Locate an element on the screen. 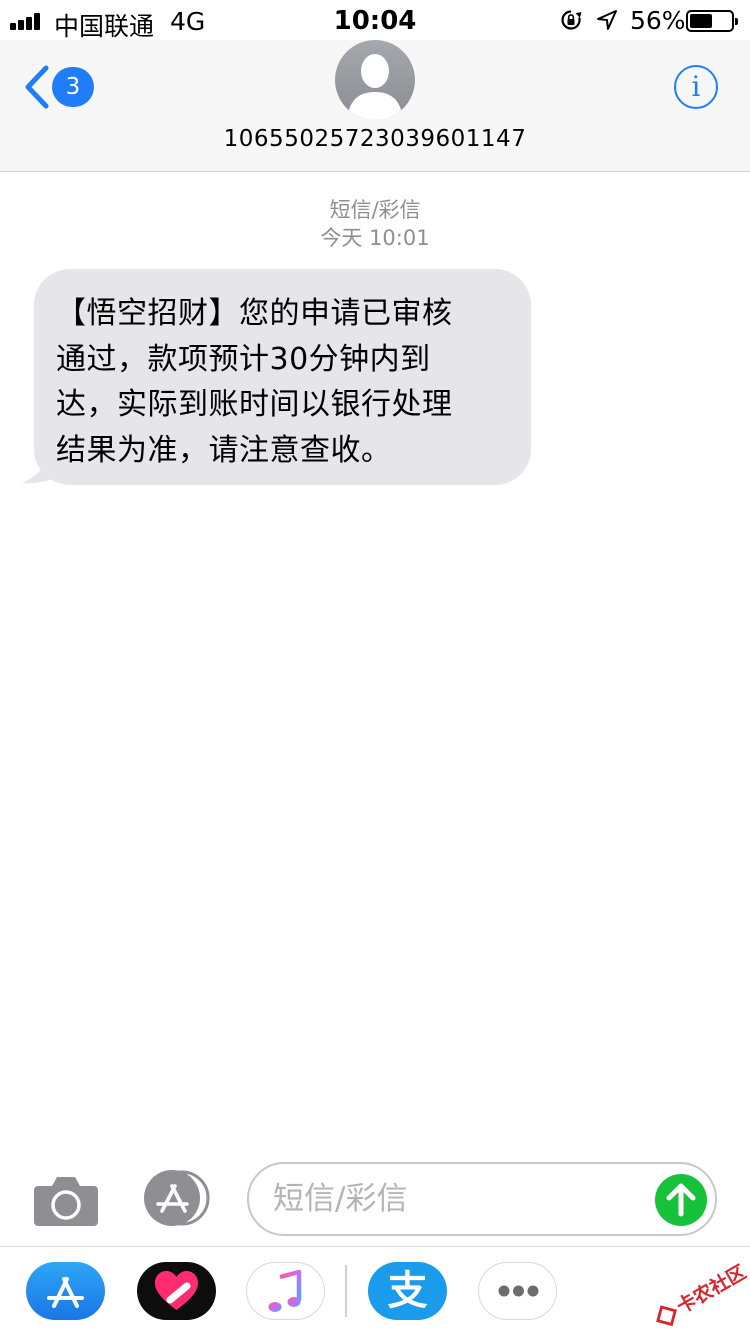  compose-field is located at coordinates (482, 1199).